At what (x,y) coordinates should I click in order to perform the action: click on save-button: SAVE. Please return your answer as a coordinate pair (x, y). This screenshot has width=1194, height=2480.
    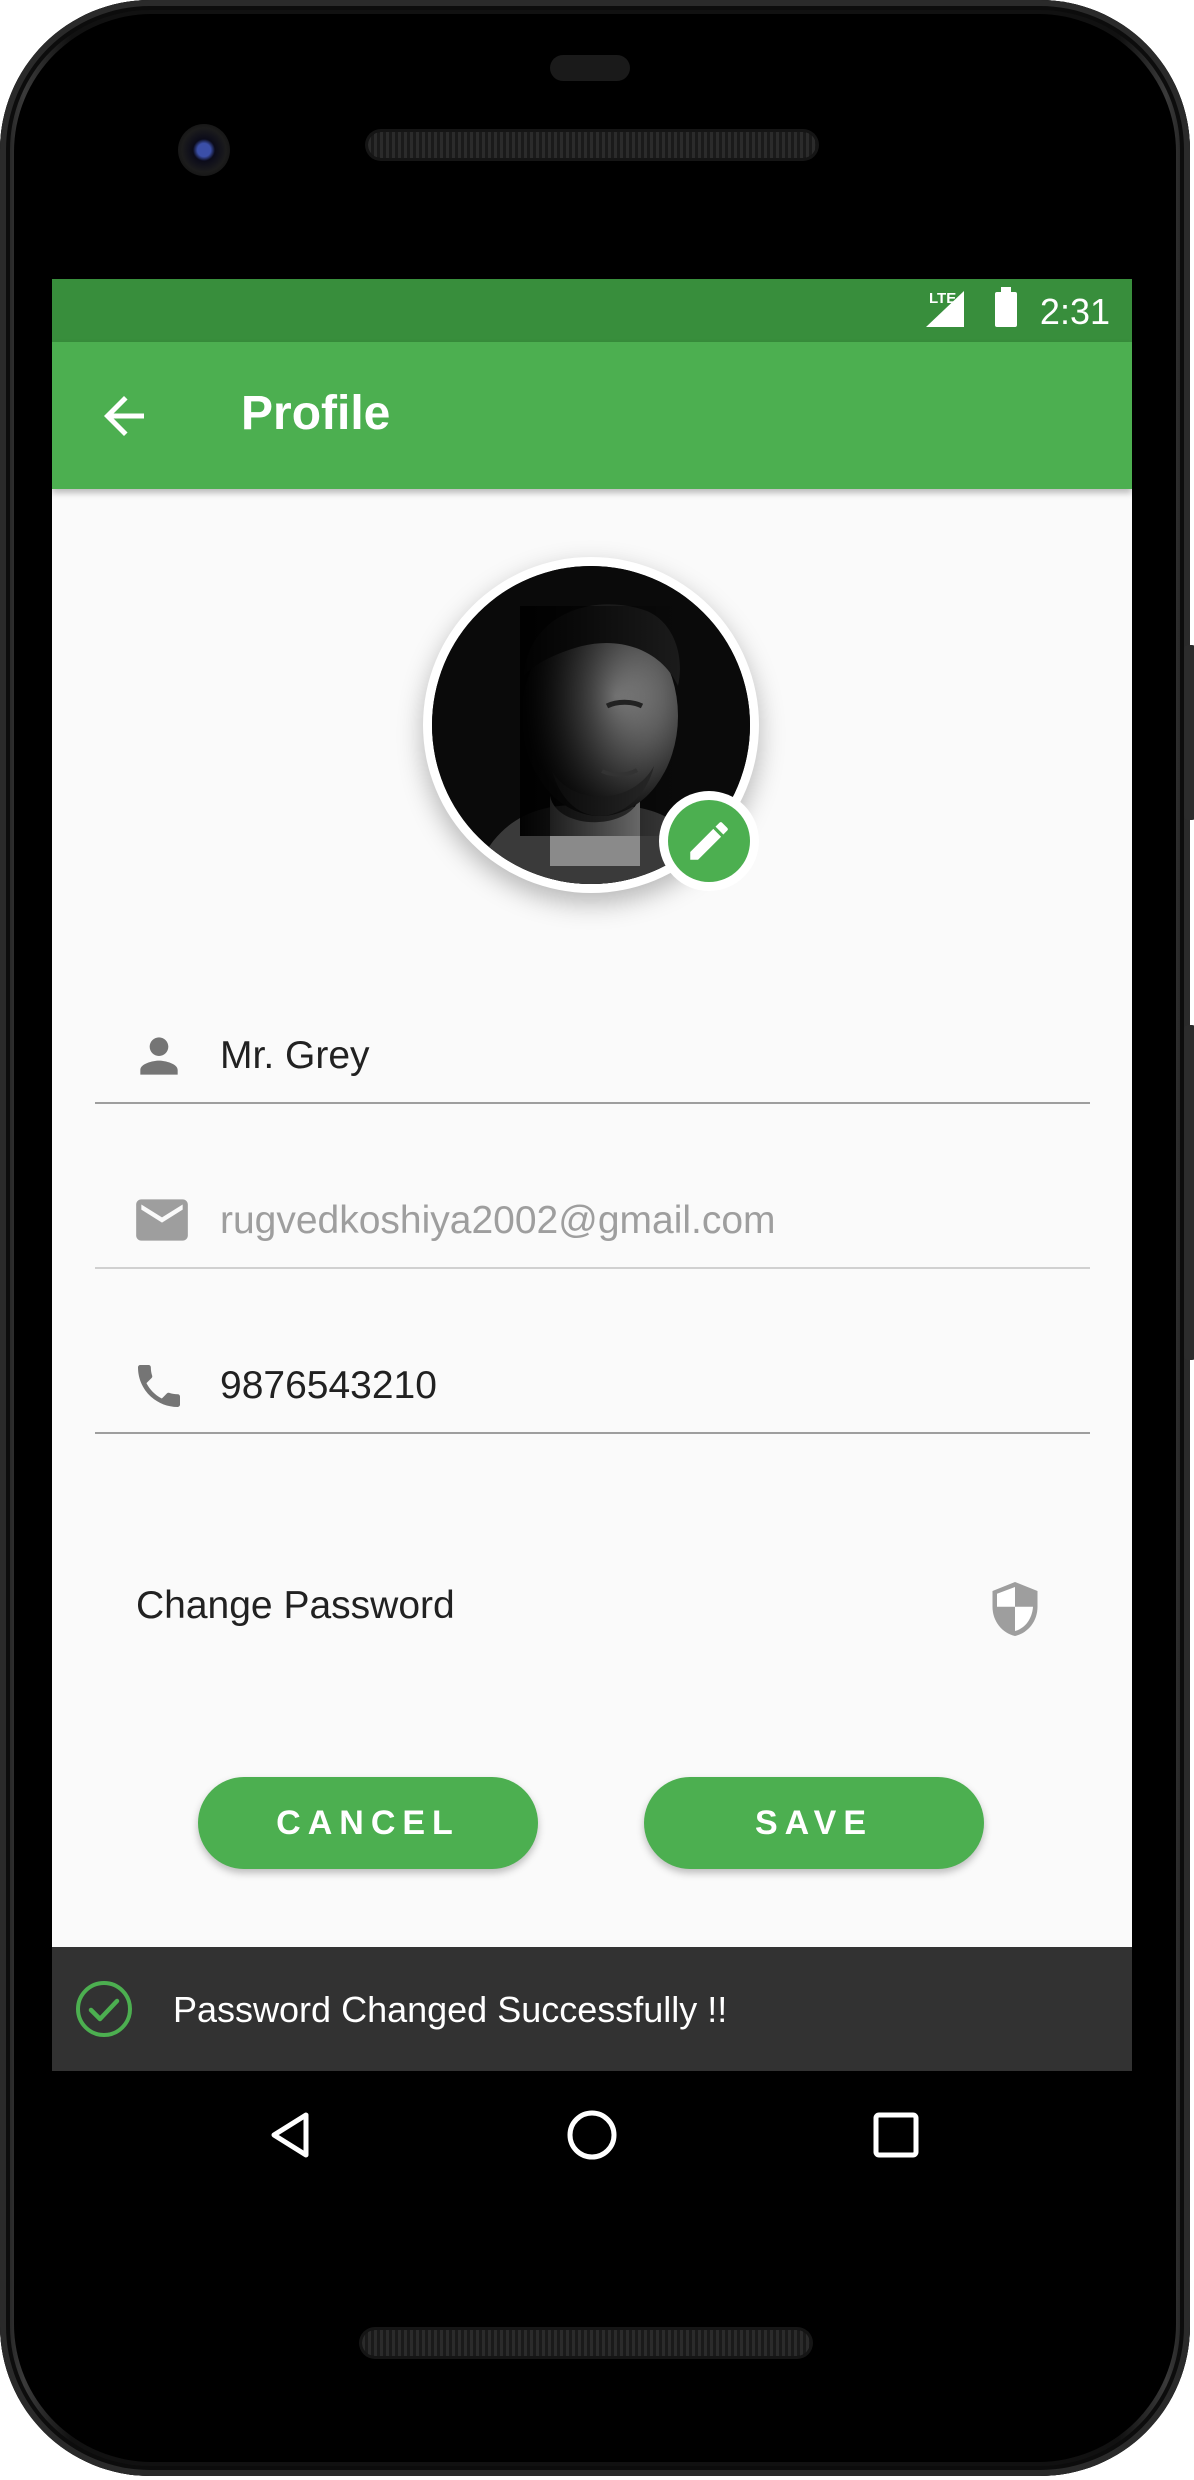
    Looking at the image, I should click on (814, 1823).